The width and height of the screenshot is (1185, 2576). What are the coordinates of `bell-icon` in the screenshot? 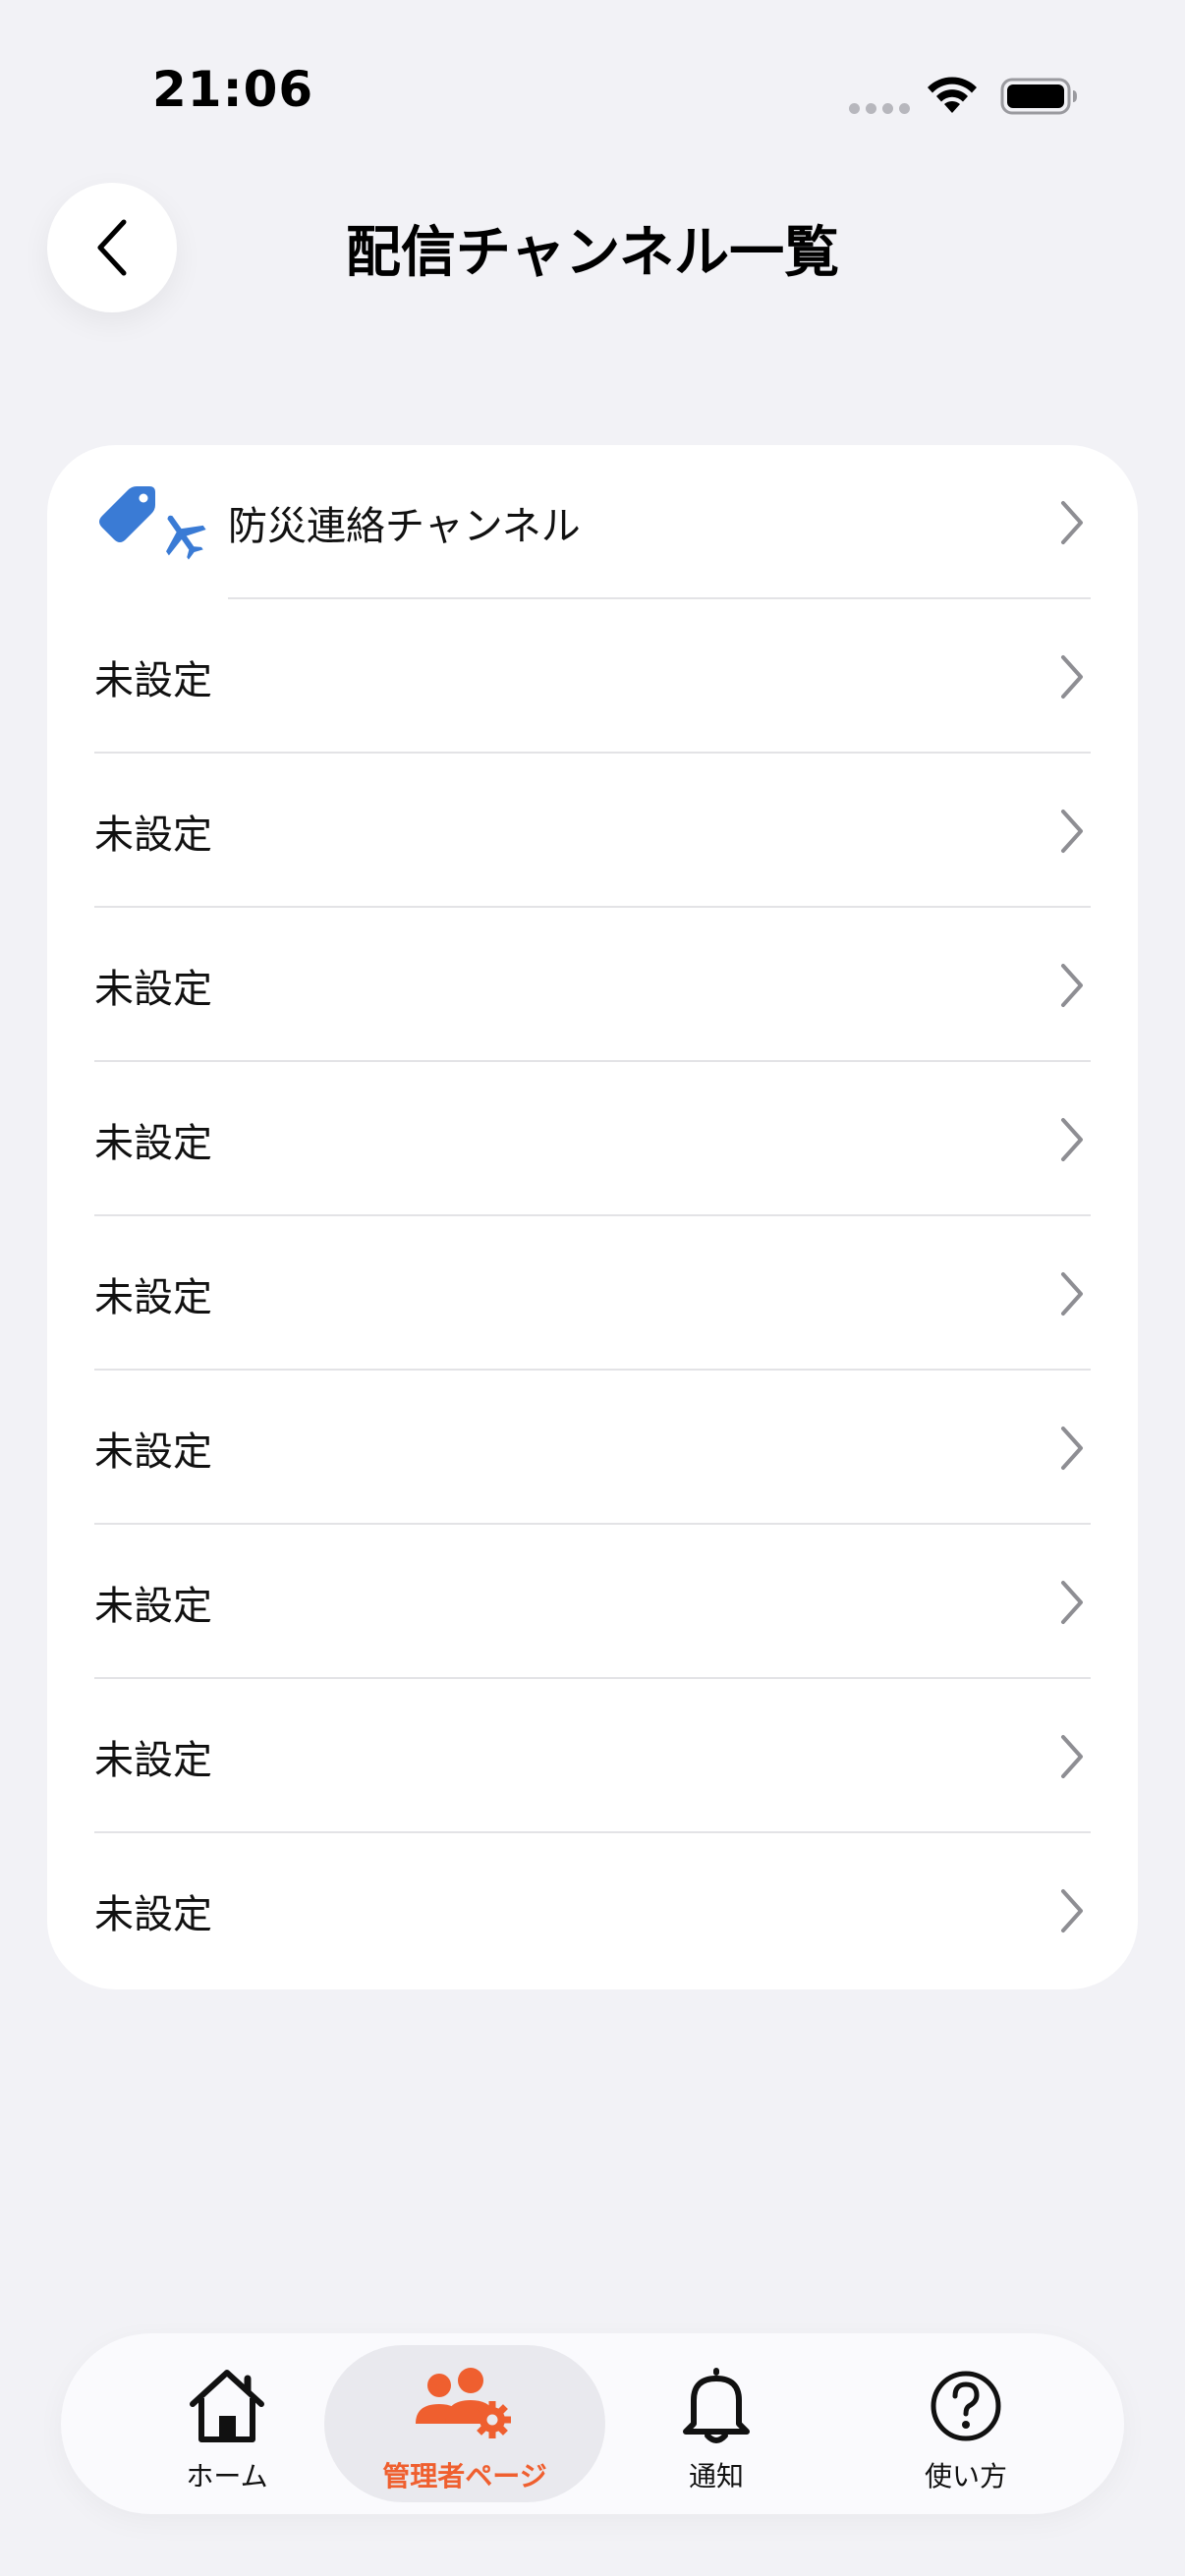 It's located at (717, 2405).